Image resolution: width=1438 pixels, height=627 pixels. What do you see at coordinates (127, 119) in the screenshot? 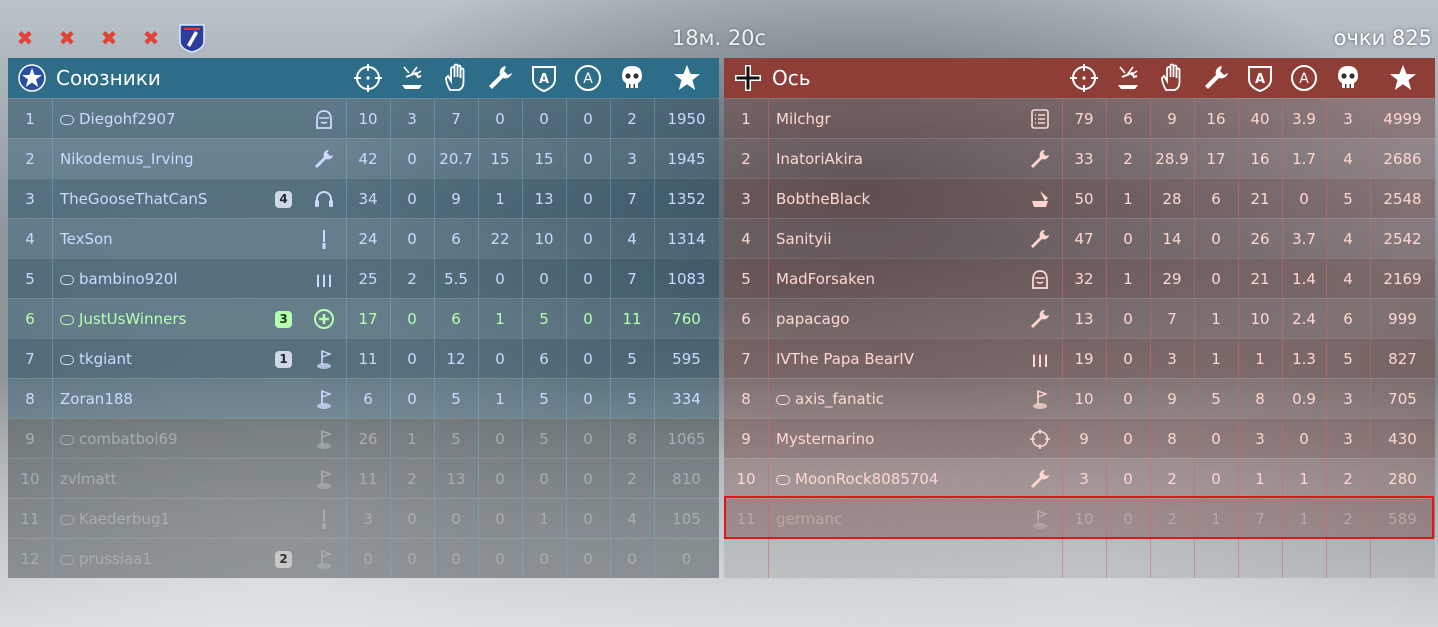
I see `player-name-text: Diegohf2907` at bounding box center [127, 119].